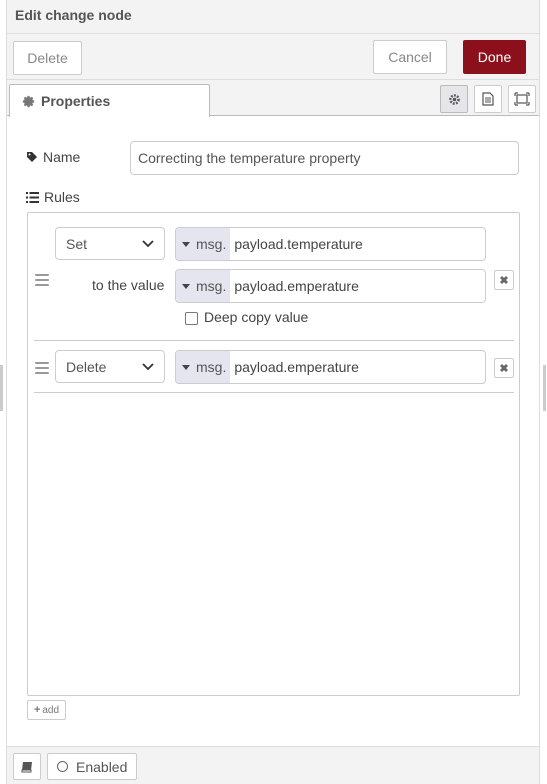 Image resolution: width=547 pixels, height=784 pixels. Describe the element at coordinates (256, 317) in the screenshot. I see `deep-copy-label: Deep copy value` at that location.